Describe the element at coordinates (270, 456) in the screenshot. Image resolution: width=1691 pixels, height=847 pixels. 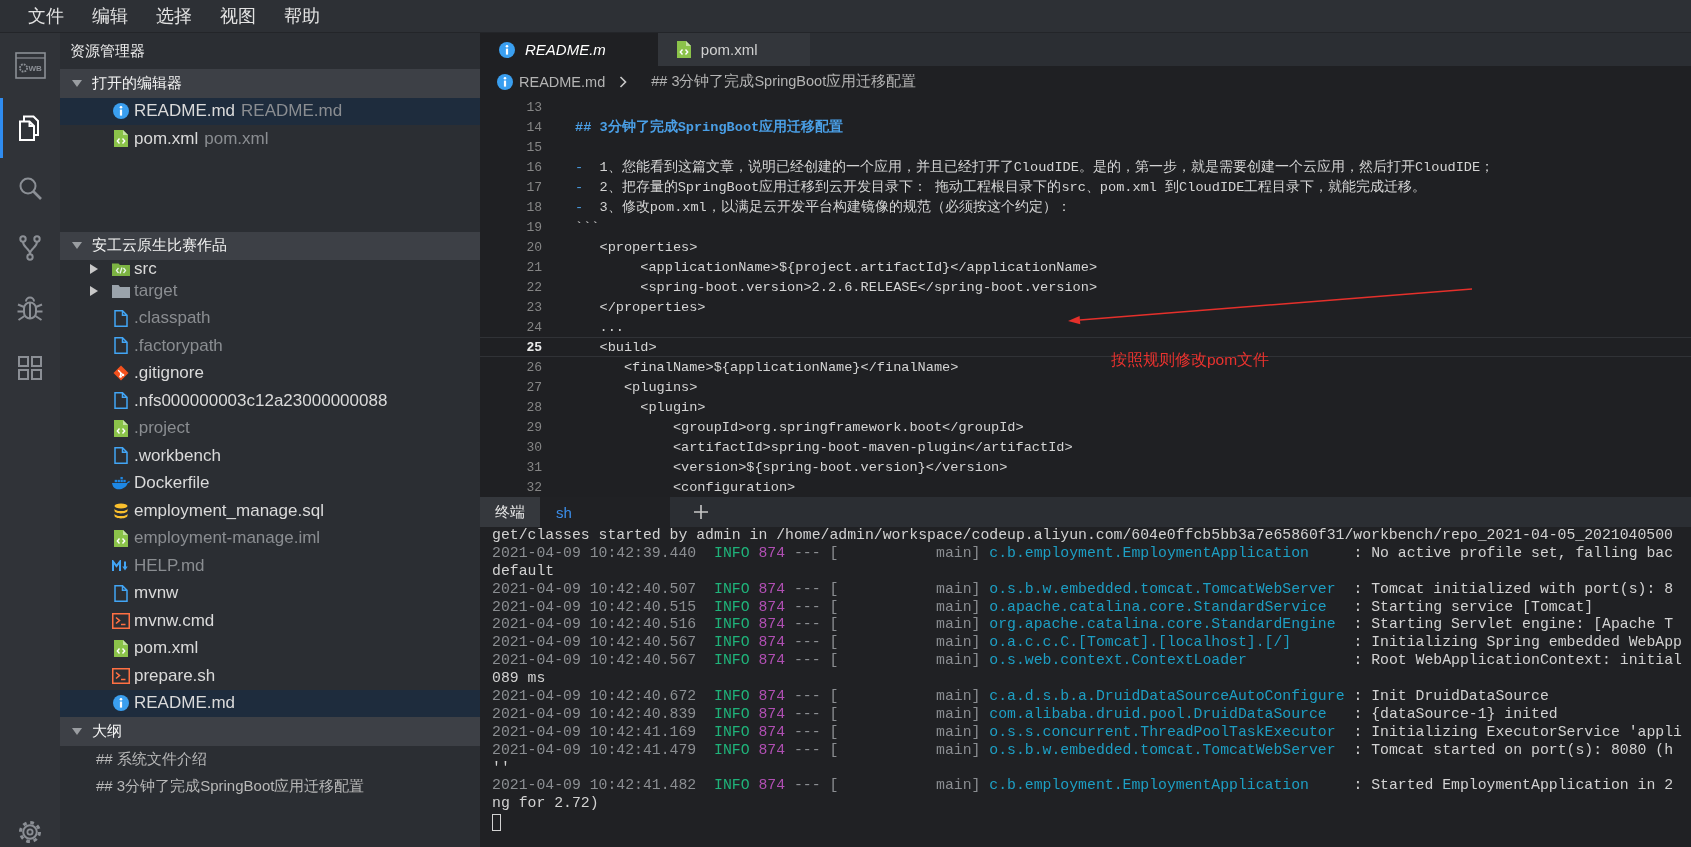
I see `file-tree-item: .workbench` at that location.